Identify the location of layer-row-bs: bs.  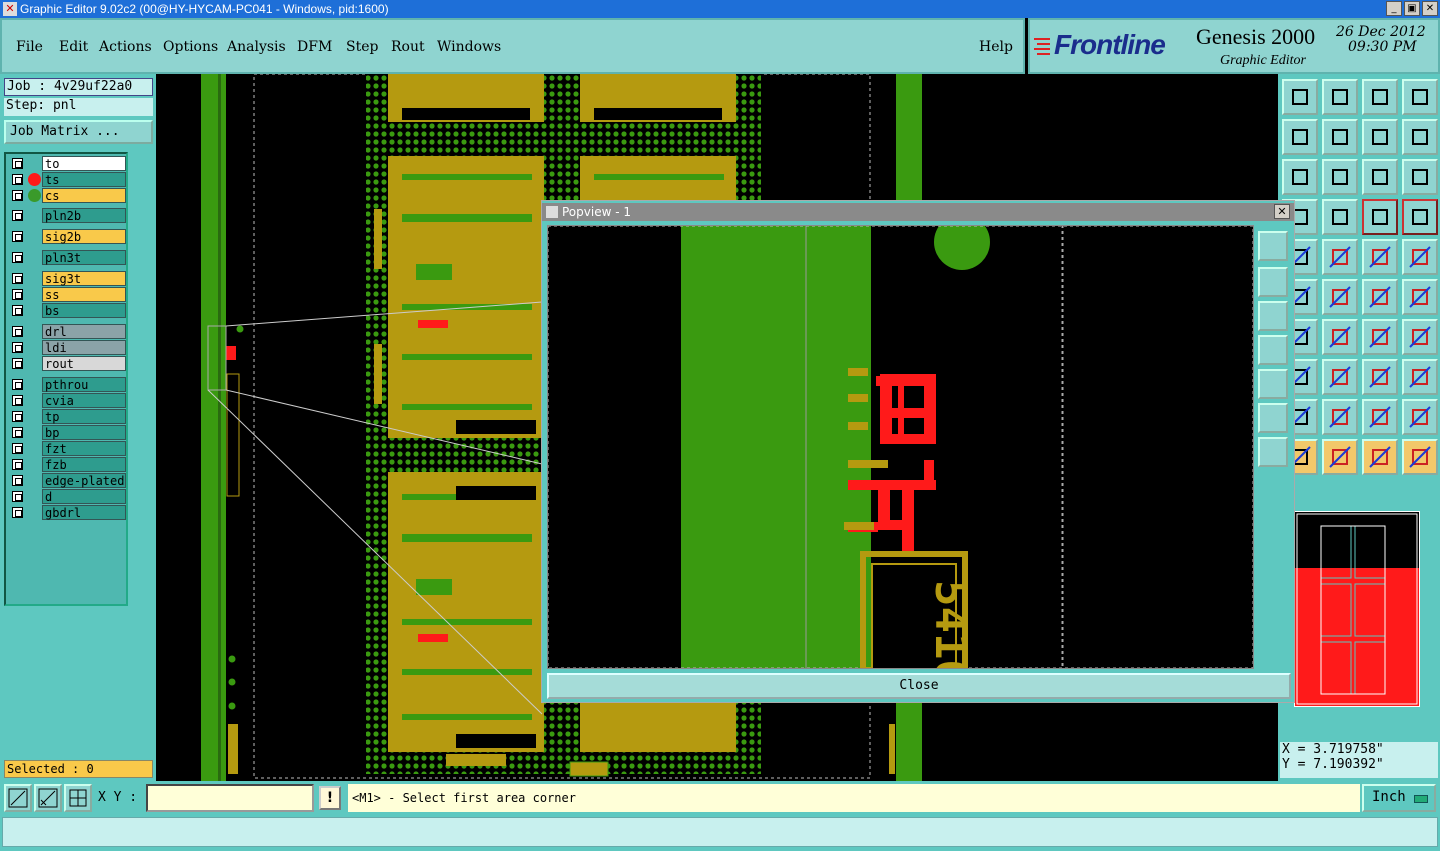
(67, 310).